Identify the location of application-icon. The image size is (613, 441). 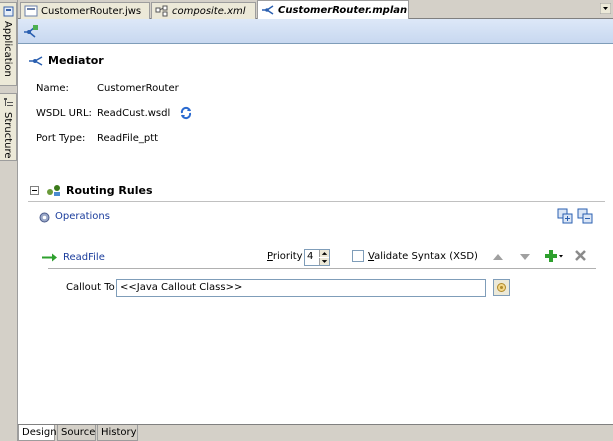
(8, 11).